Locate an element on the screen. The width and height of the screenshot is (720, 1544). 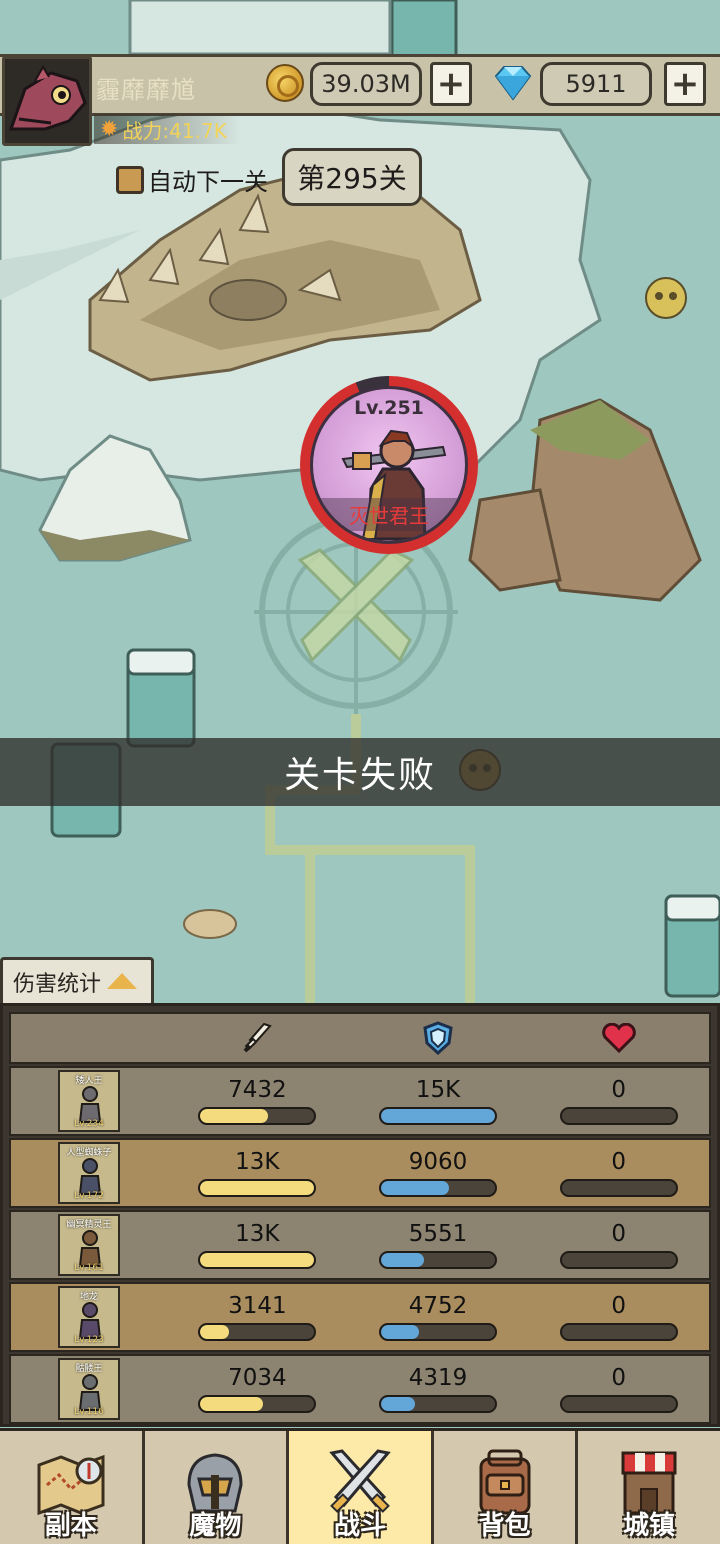
stat-row: 矮人王 Lv.234 7432 15K 0 is located at coordinates (360, 1101).